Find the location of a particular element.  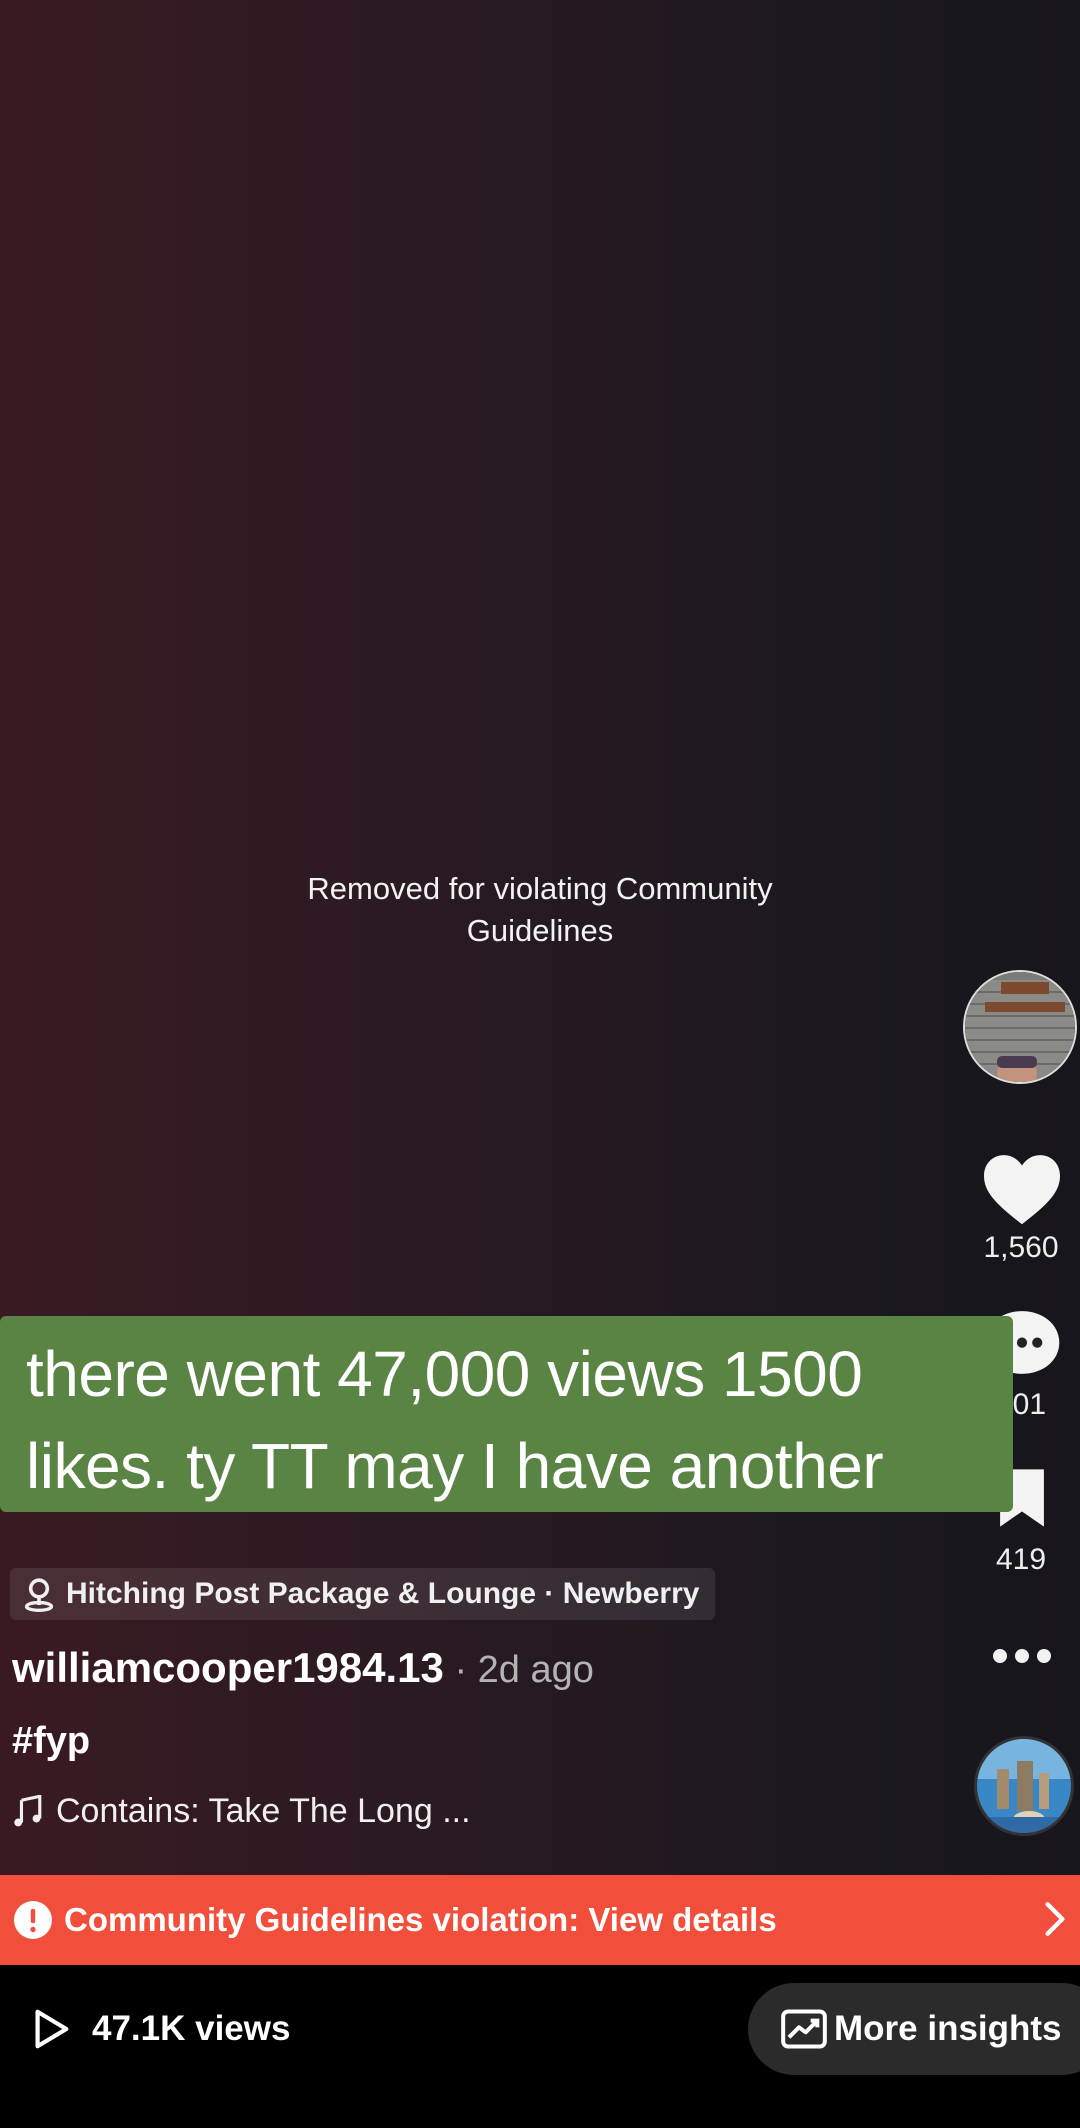

caption-line-2: likes. ty TT may I have another is located at coordinates (455, 1466).